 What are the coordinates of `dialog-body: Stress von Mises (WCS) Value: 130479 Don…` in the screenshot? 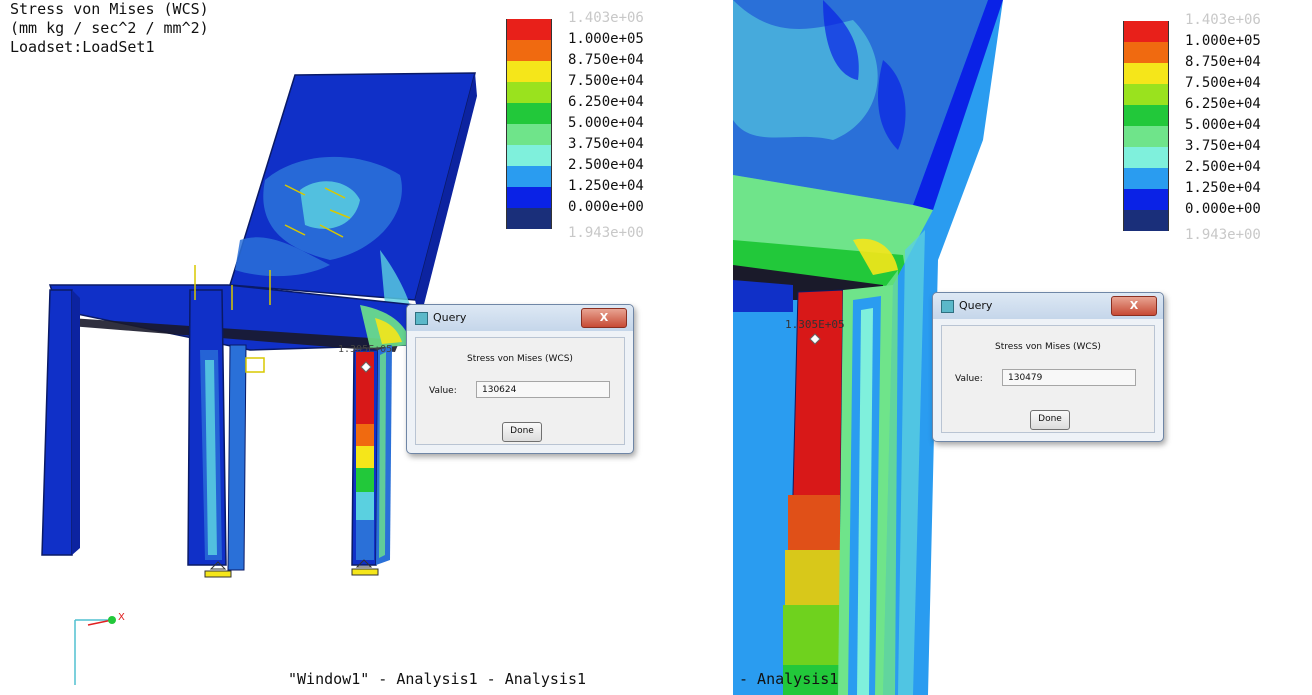 It's located at (1048, 379).